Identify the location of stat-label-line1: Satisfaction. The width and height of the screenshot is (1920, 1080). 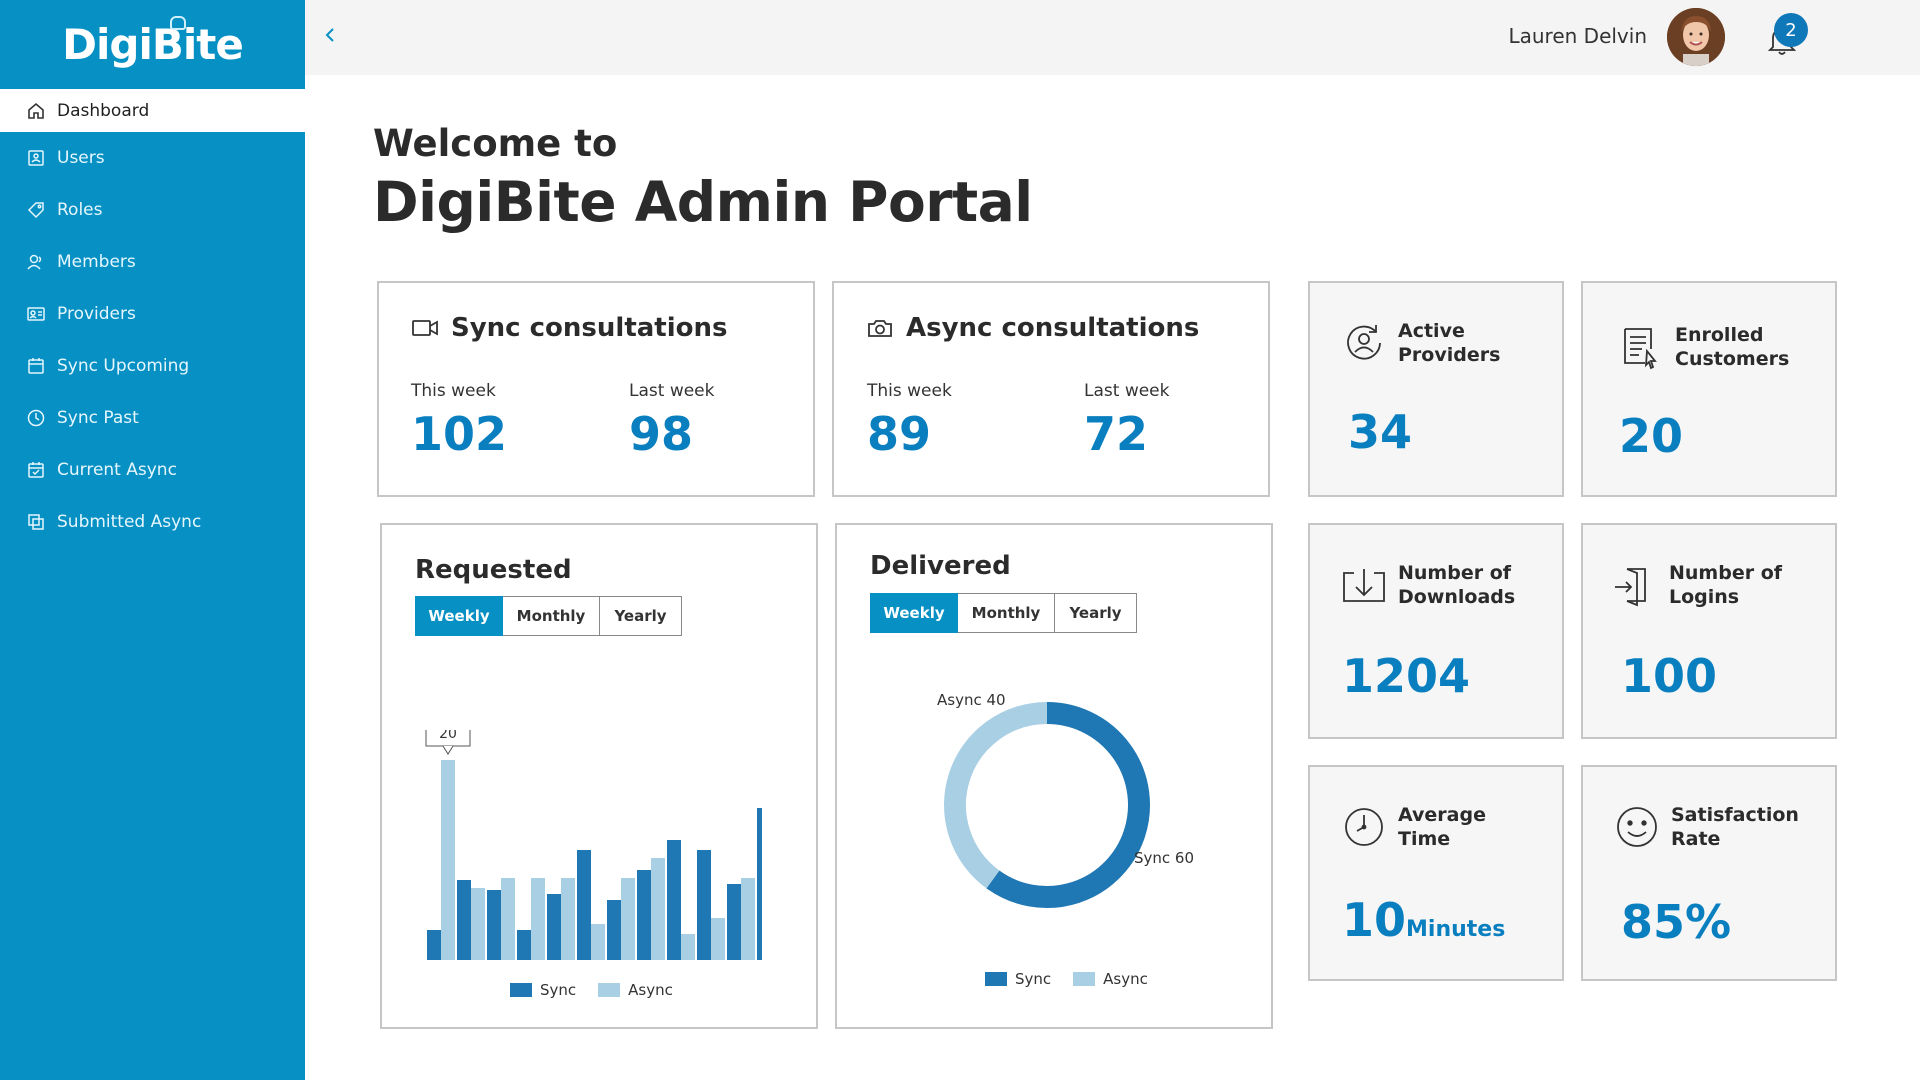
(1735, 815).